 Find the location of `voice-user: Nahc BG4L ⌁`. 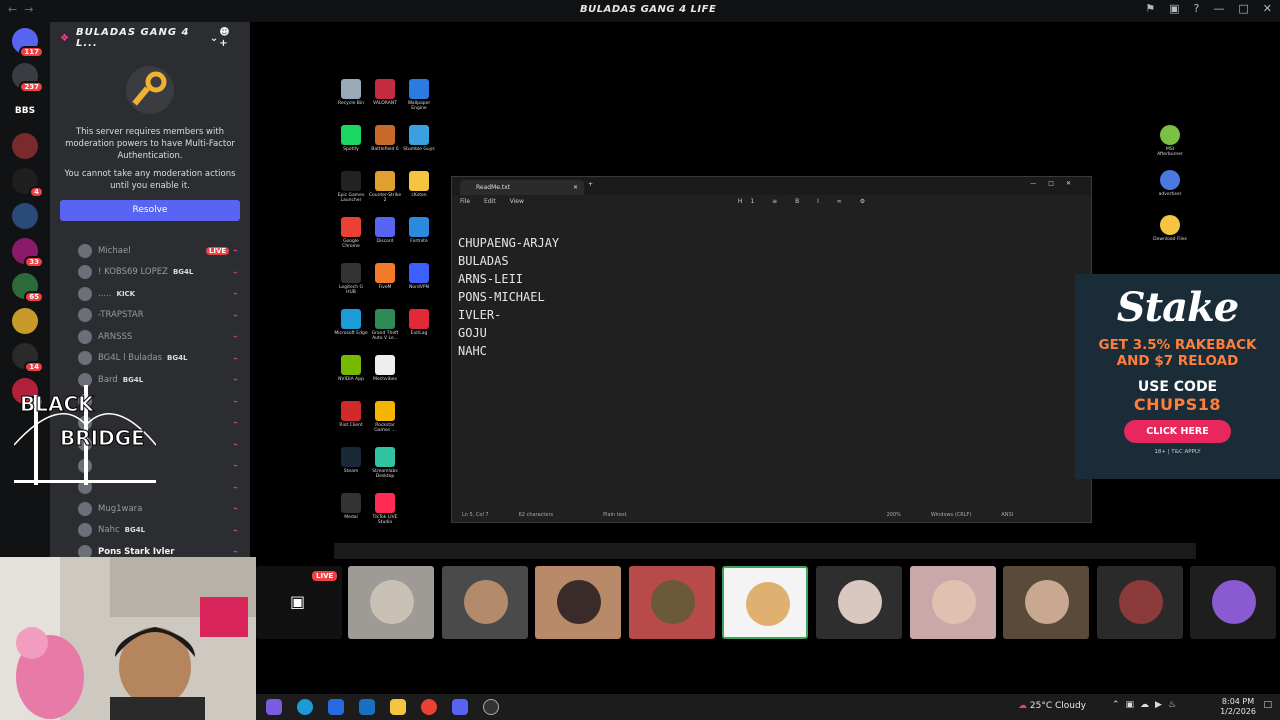

voice-user: Nahc BG4L ⌁ is located at coordinates (150, 531).